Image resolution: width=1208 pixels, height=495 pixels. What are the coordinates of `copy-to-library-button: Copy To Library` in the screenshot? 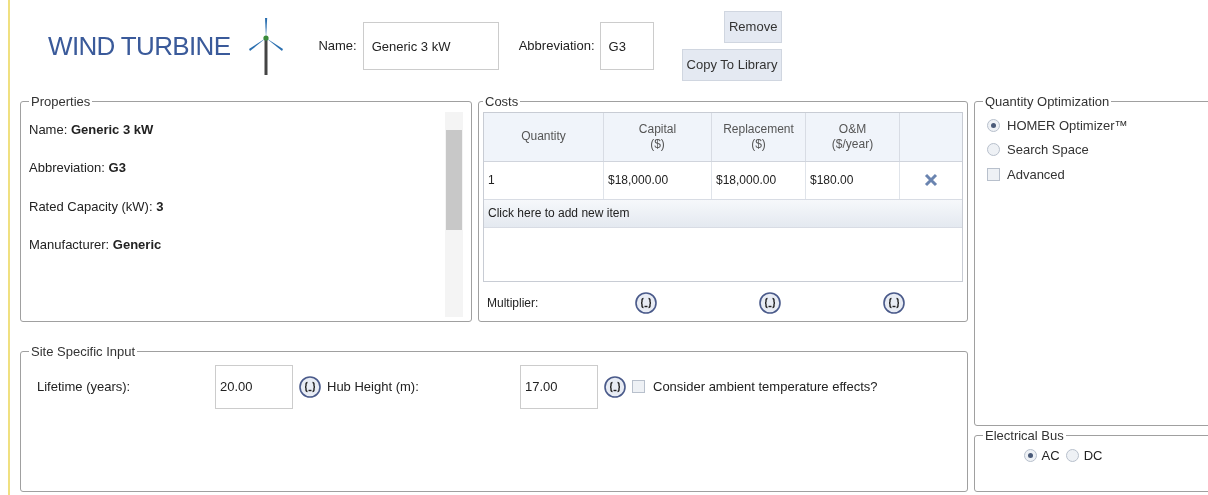 It's located at (732, 65).